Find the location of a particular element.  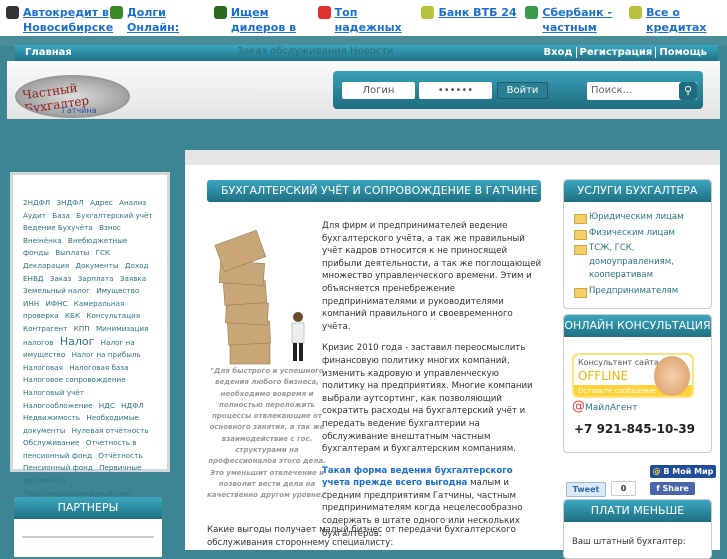

tag-link: ГСК is located at coordinates (103, 252).